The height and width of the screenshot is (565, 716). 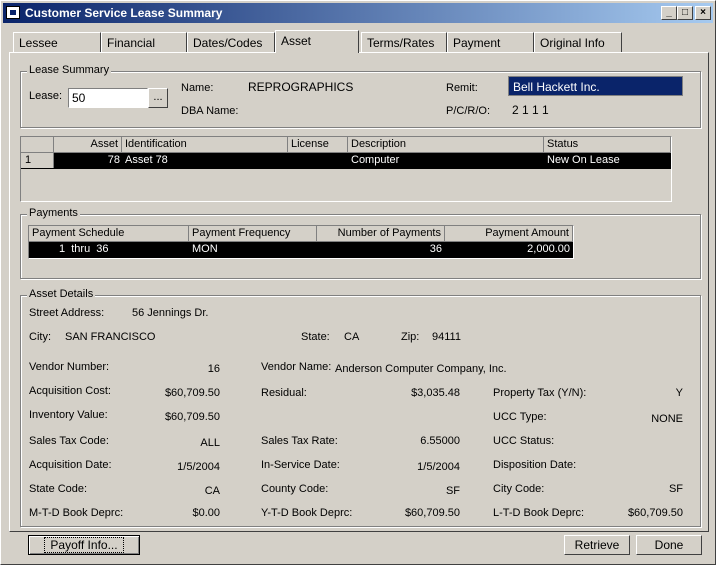 What do you see at coordinates (446, 337) in the screenshot?
I see `zip-value: 94111` at bounding box center [446, 337].